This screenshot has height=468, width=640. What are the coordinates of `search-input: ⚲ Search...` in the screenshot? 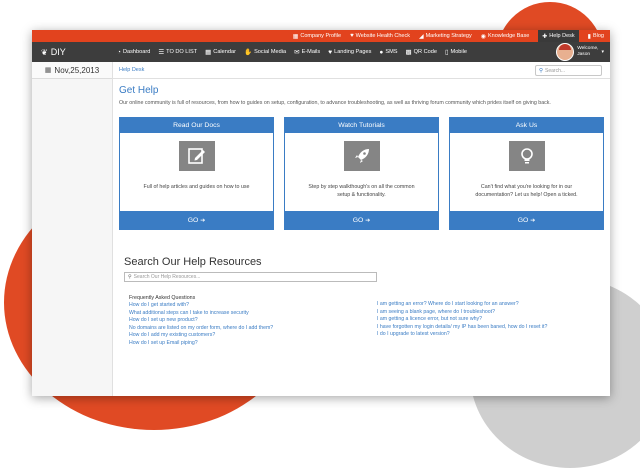 It's located at (568, 70).